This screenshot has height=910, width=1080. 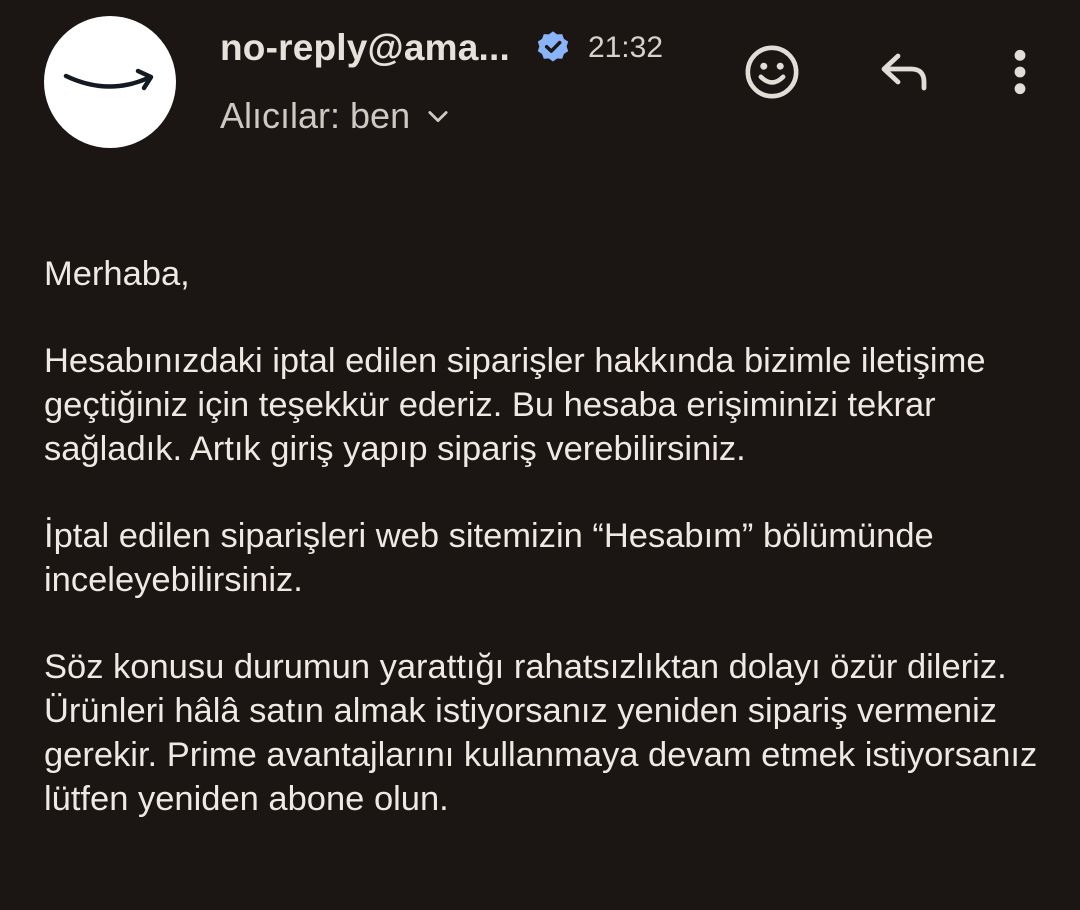 I want to click on recipients-label: Alıcılar: ben, so click(x=315, y=115).